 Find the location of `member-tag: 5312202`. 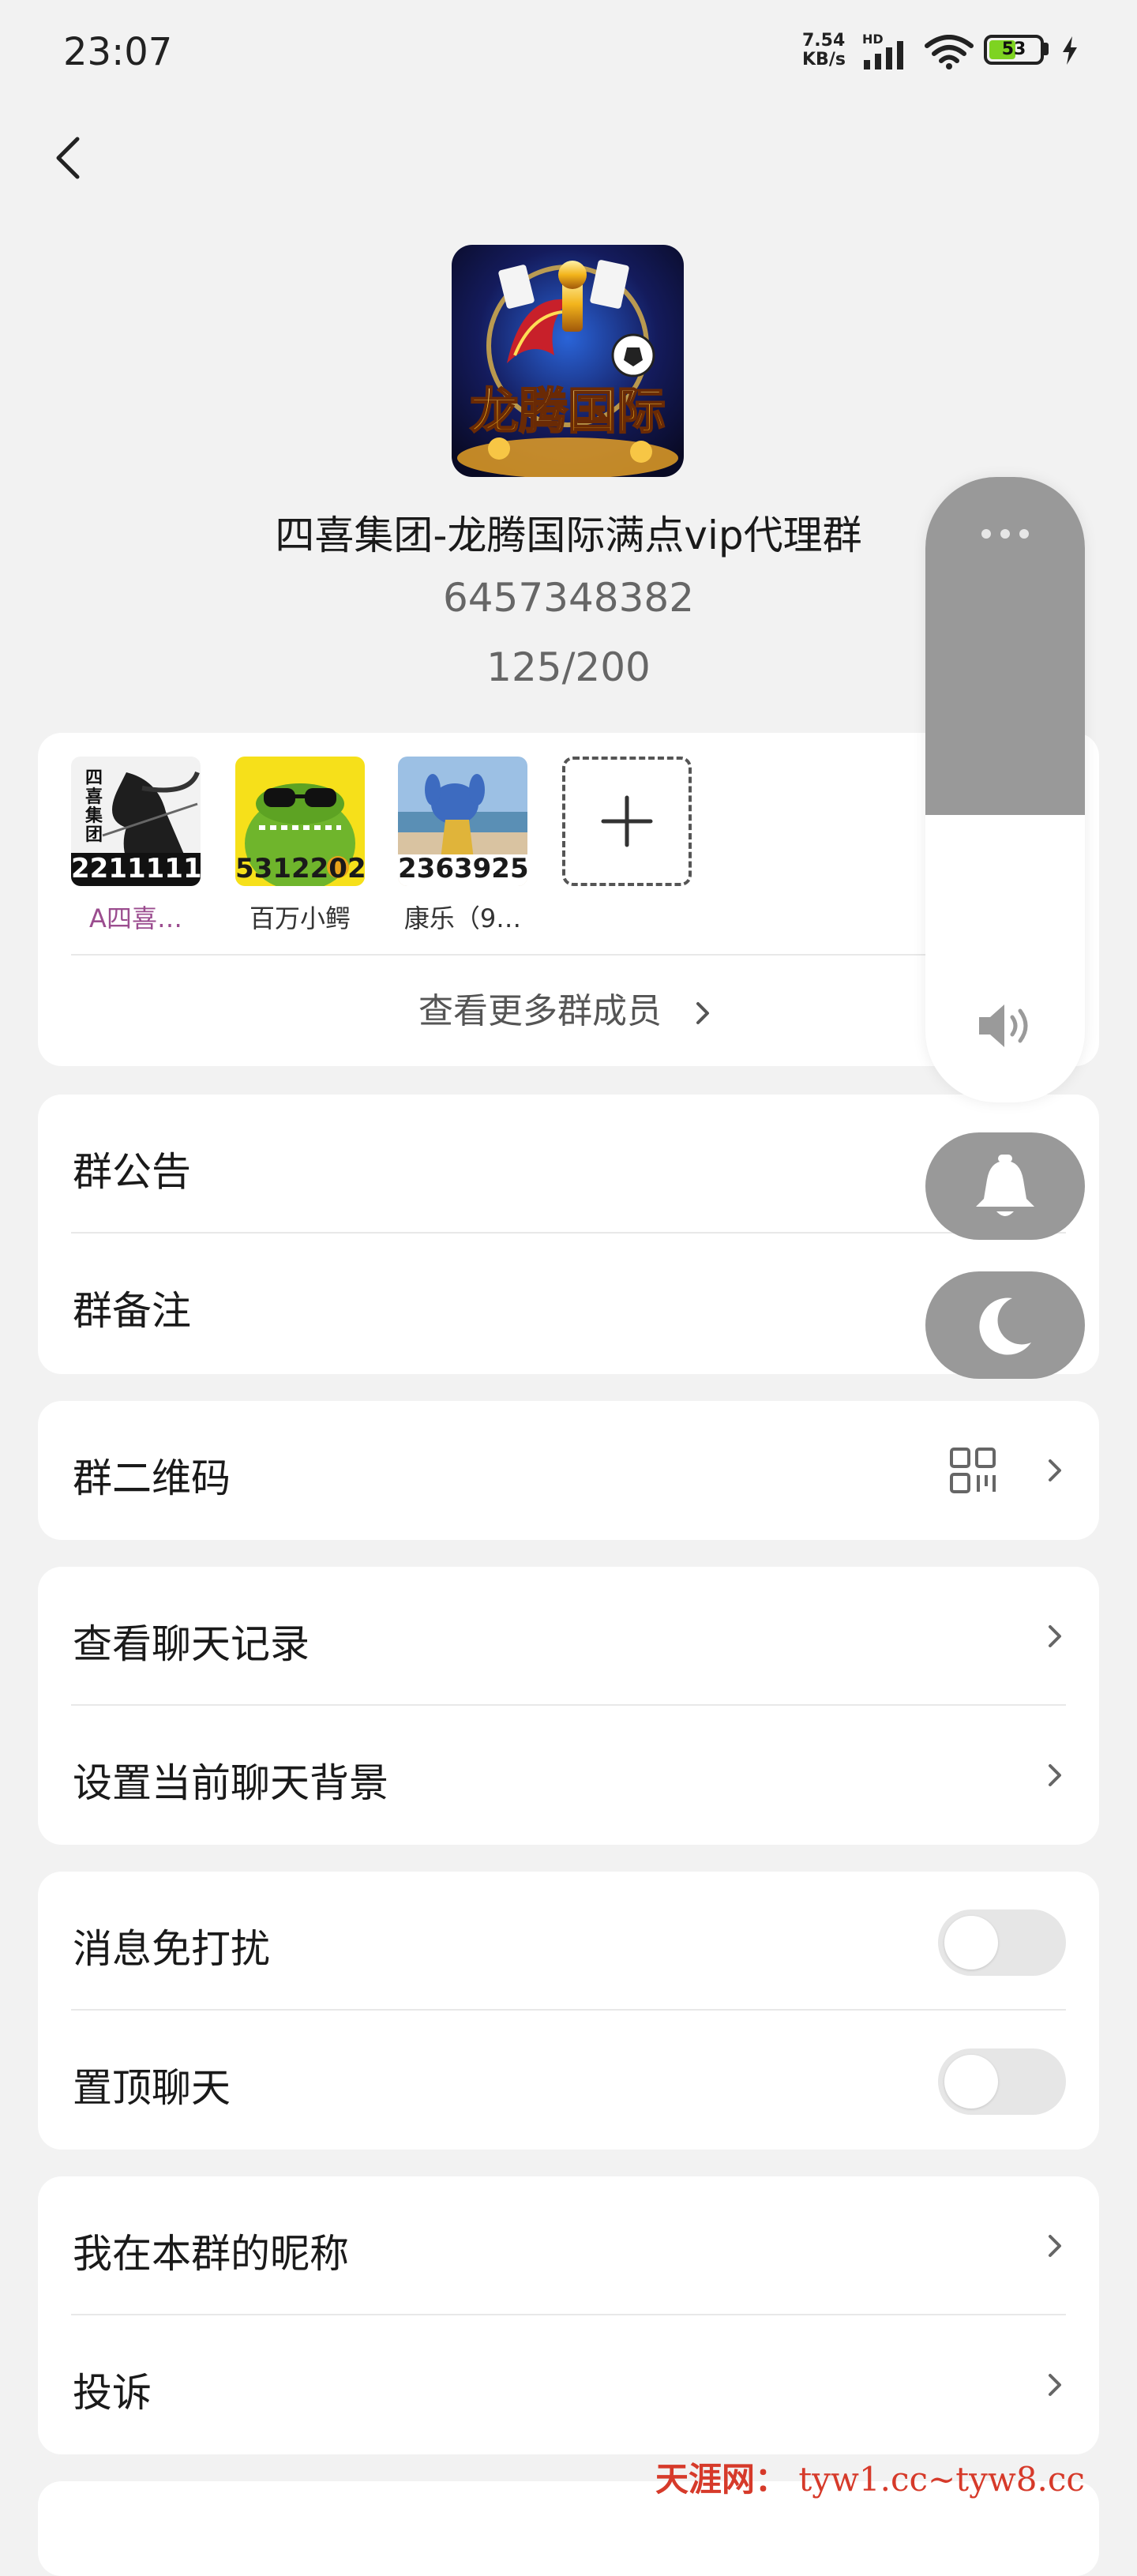

member-tag: 5312202 is located at coordinates (300, 868).